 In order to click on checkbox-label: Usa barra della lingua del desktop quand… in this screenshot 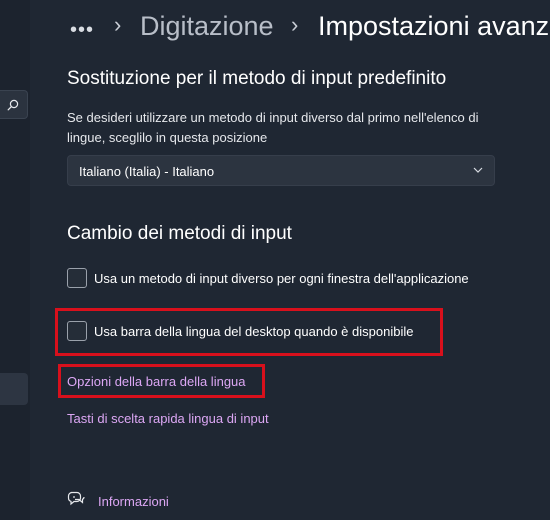, I will do `click(254, 331)`.